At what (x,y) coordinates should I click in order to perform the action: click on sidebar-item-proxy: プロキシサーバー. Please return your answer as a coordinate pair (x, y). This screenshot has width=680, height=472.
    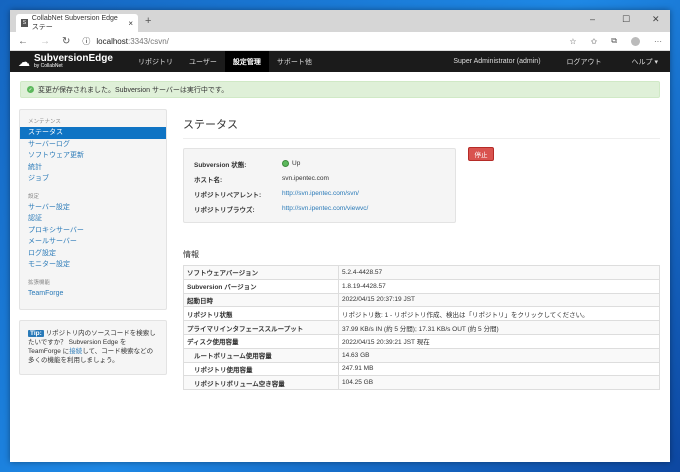
    Looking at the image, I should click on (93, 231).